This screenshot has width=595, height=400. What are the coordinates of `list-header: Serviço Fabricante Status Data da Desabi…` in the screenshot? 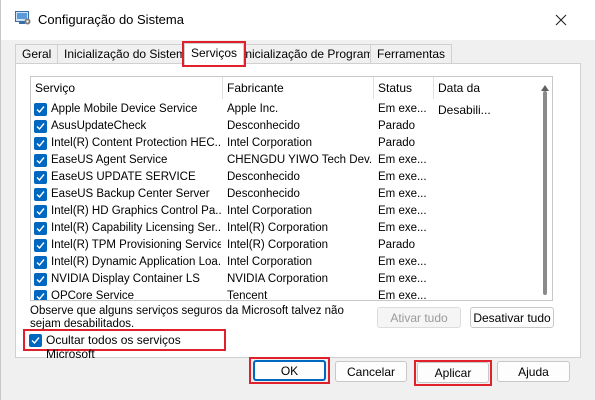 It's located at (291, 97).